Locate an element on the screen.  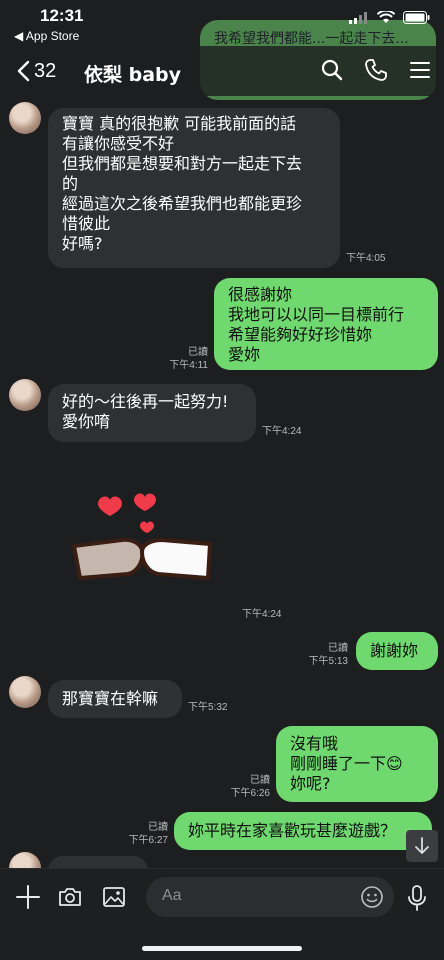
message-line: 很感謝妳 is located at coordinates (260, 294).